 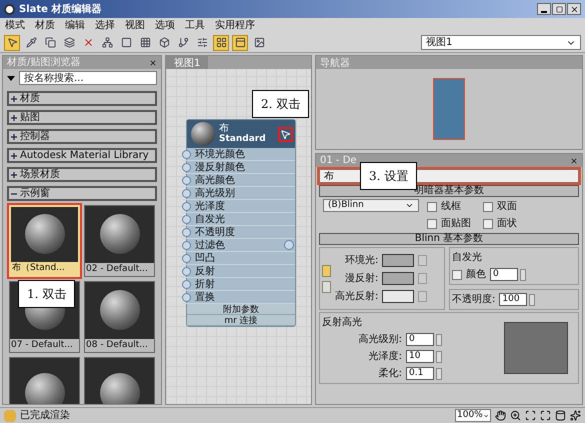 What do you see at coordinates (559, 9) in the screenshot?
I see `maximize-icon` at bounding box center [559, 9].